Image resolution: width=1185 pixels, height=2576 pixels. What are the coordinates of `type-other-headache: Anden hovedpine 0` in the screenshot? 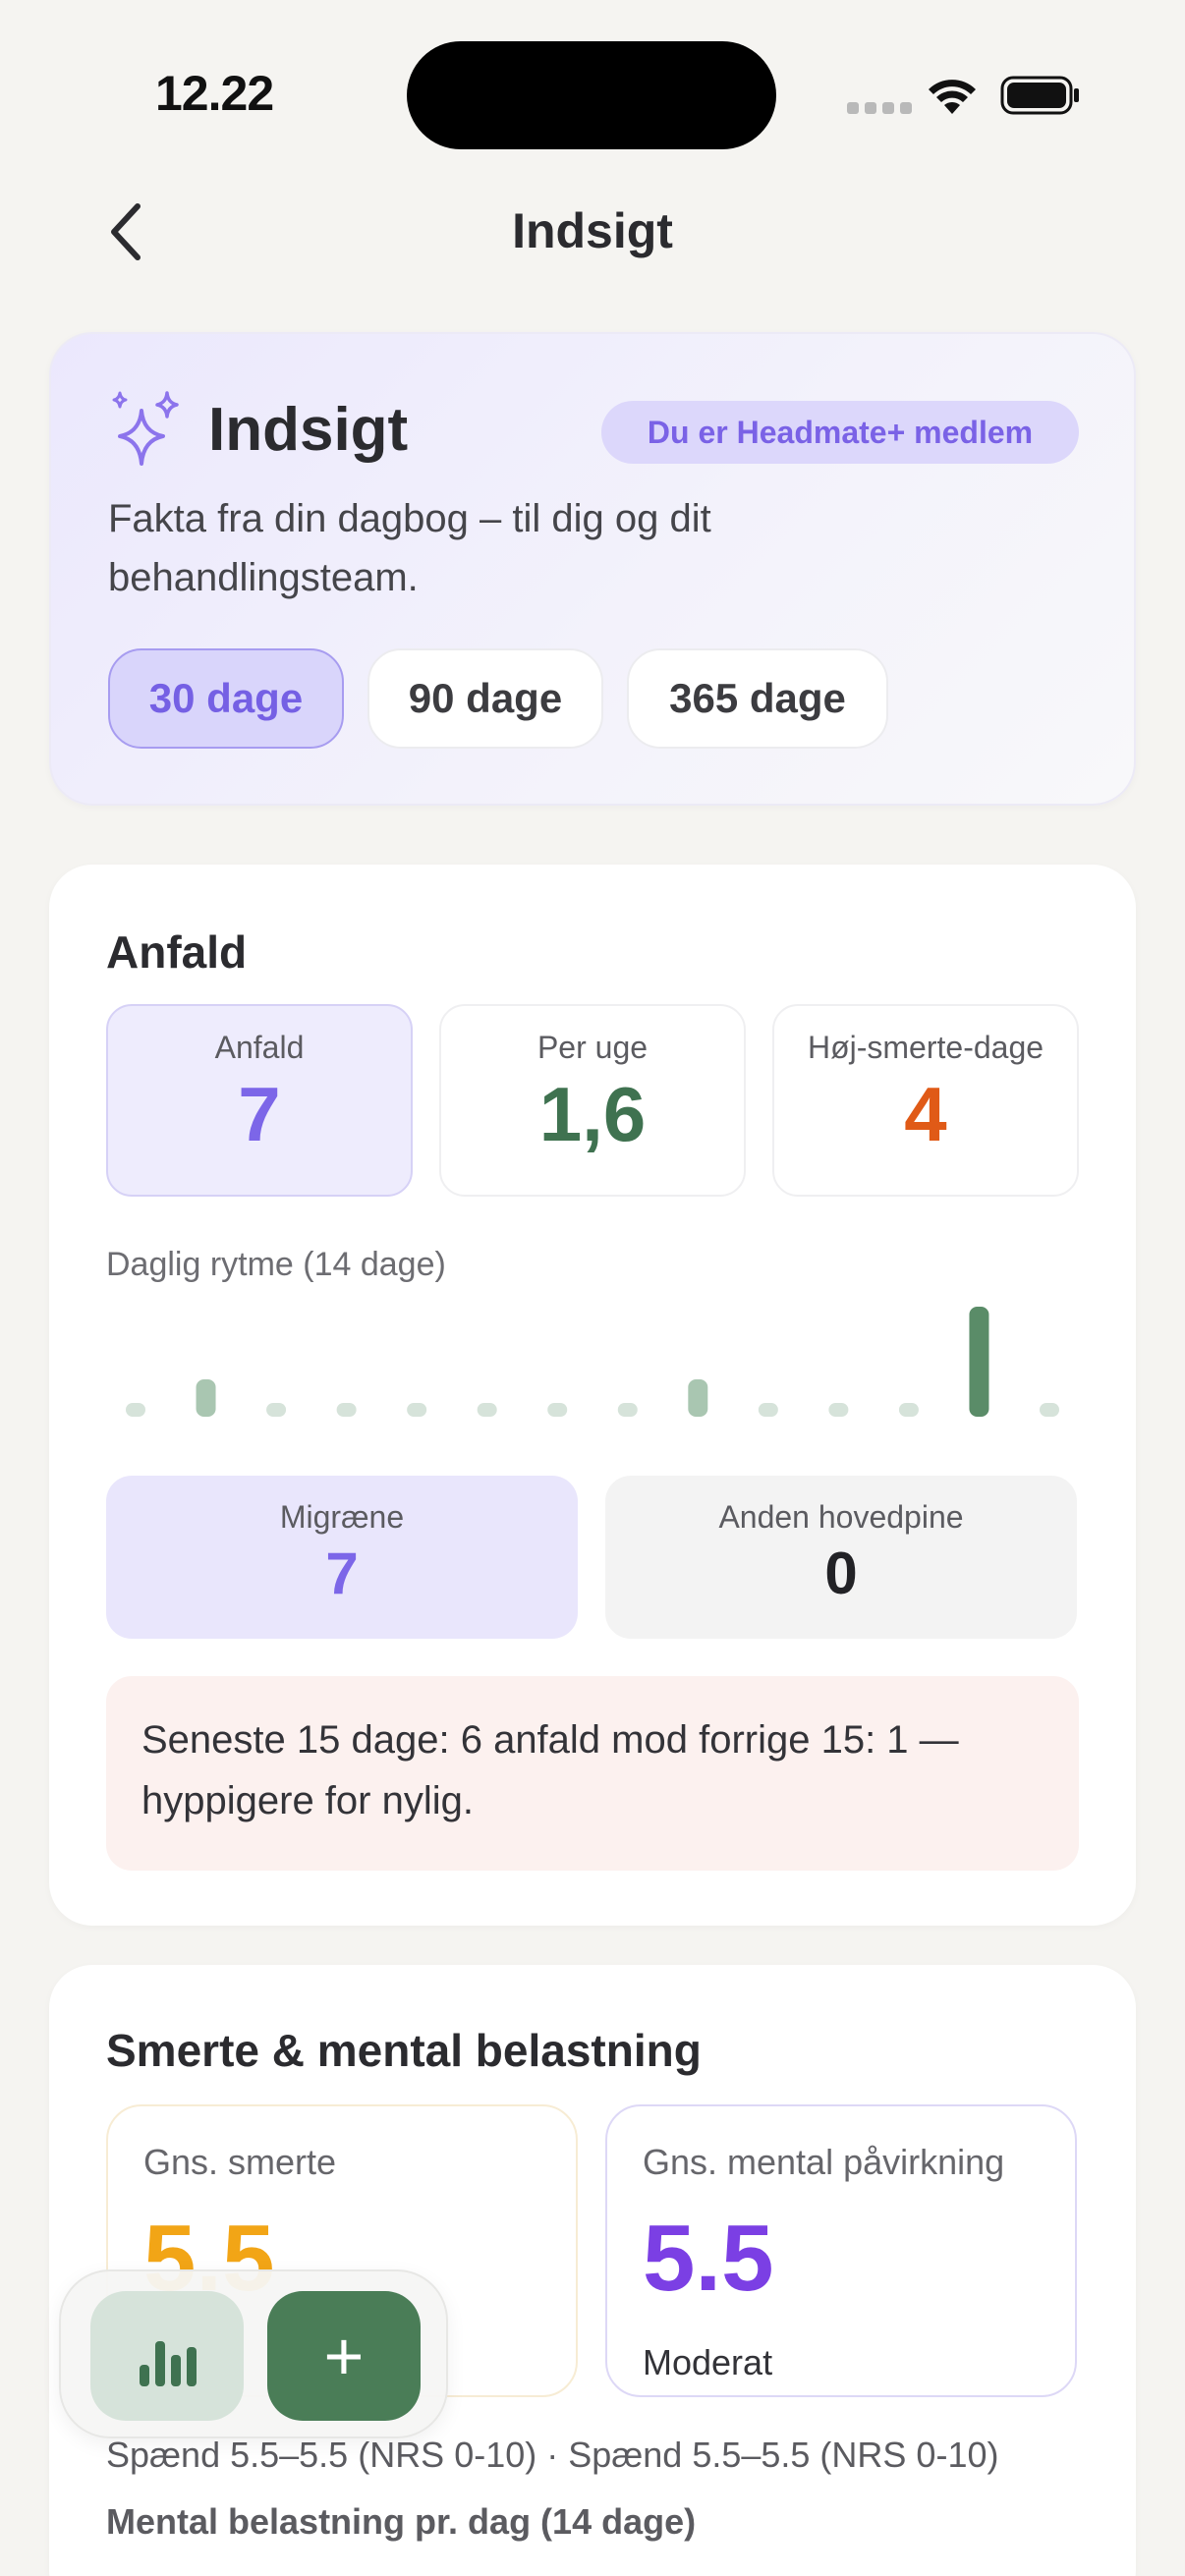 It's located at (841, 1557).